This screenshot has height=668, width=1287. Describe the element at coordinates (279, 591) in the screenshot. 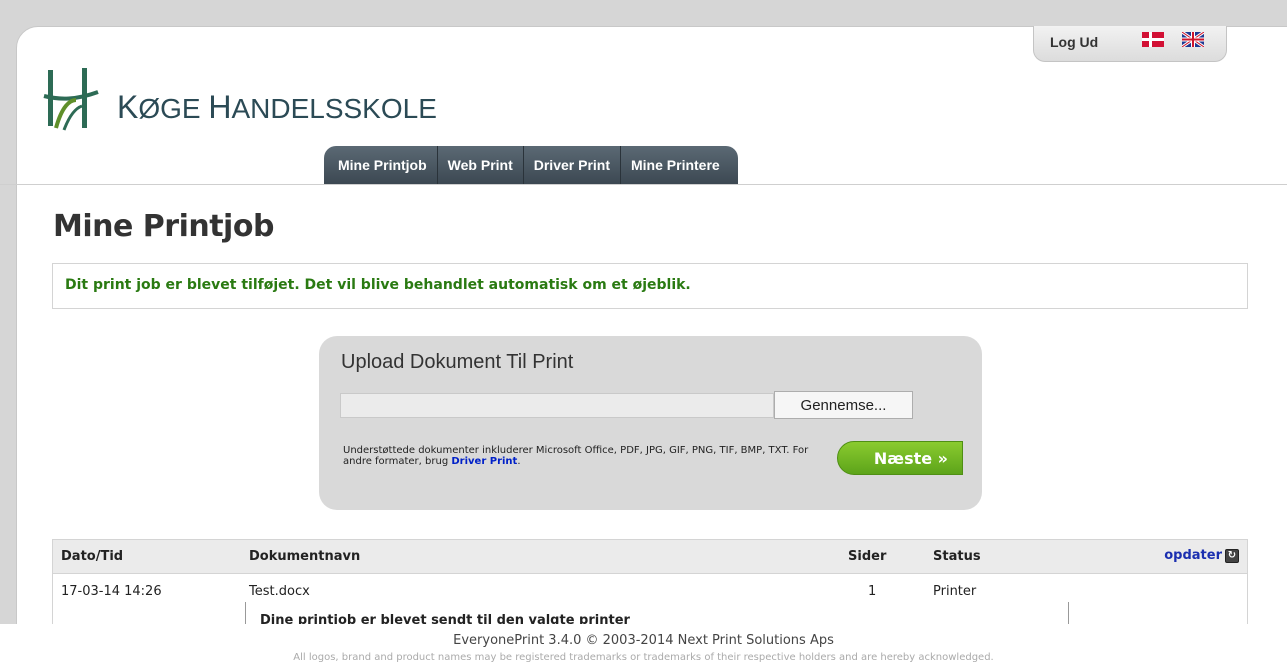

I see `row-document: Test.docx` at that location.